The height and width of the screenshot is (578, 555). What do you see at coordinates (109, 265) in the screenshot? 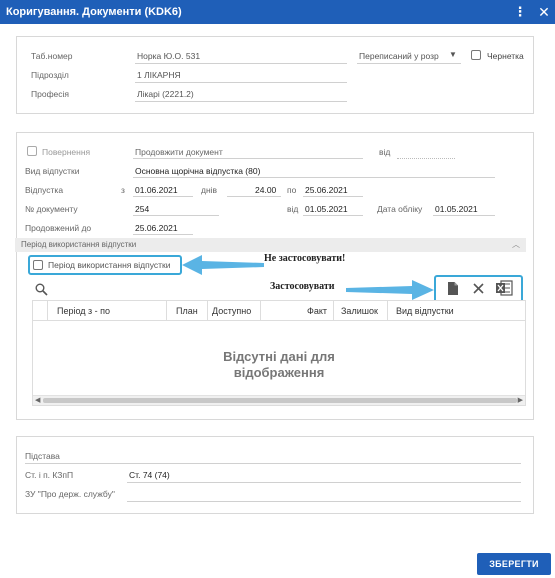
I see `period-usage-checkbox-label: Період використання відпустки` at bounding box center [109, 265].